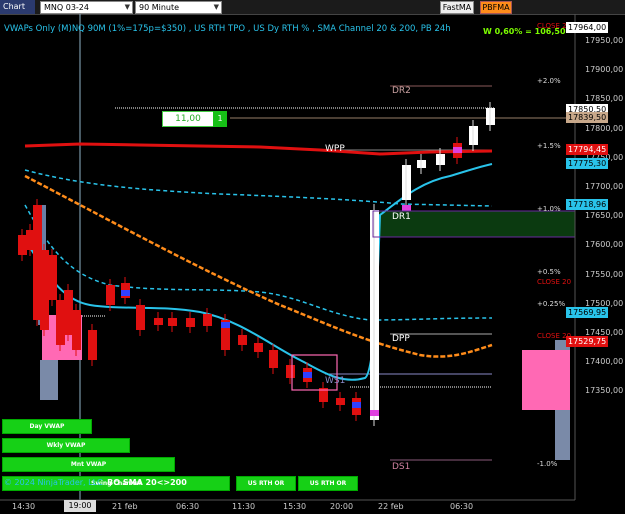  What do you see at coordinates (391, 506) in the screenshot?
I see `time-tick: 22 feb` at bounding box center [391, 506].